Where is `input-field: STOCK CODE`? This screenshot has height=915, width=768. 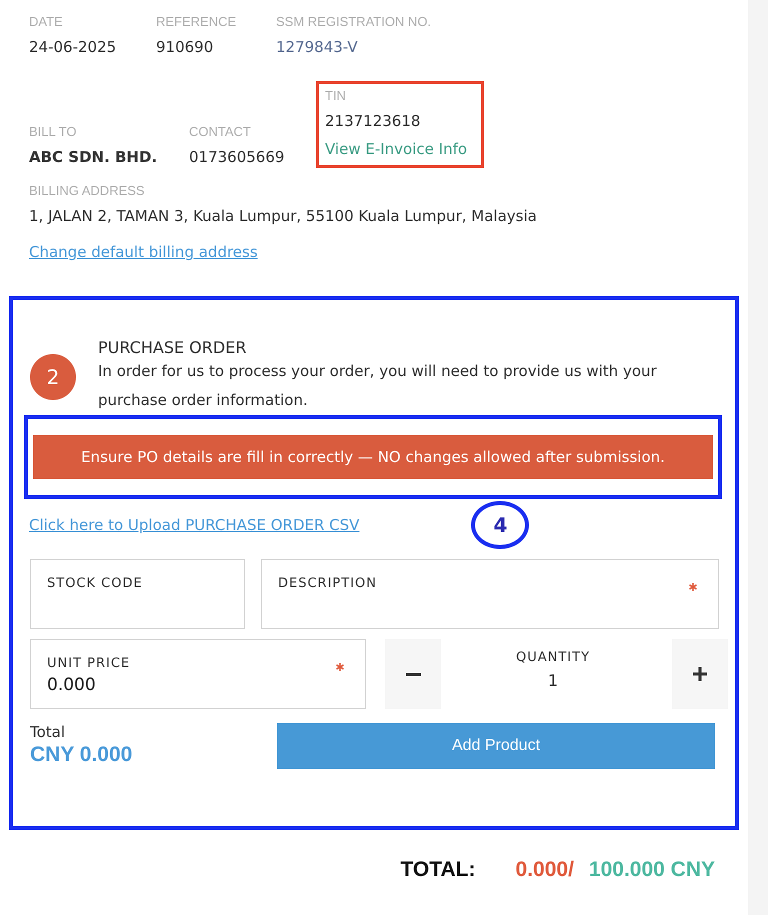
input-field: STOCK CODE is located at coordinates (137, 594).